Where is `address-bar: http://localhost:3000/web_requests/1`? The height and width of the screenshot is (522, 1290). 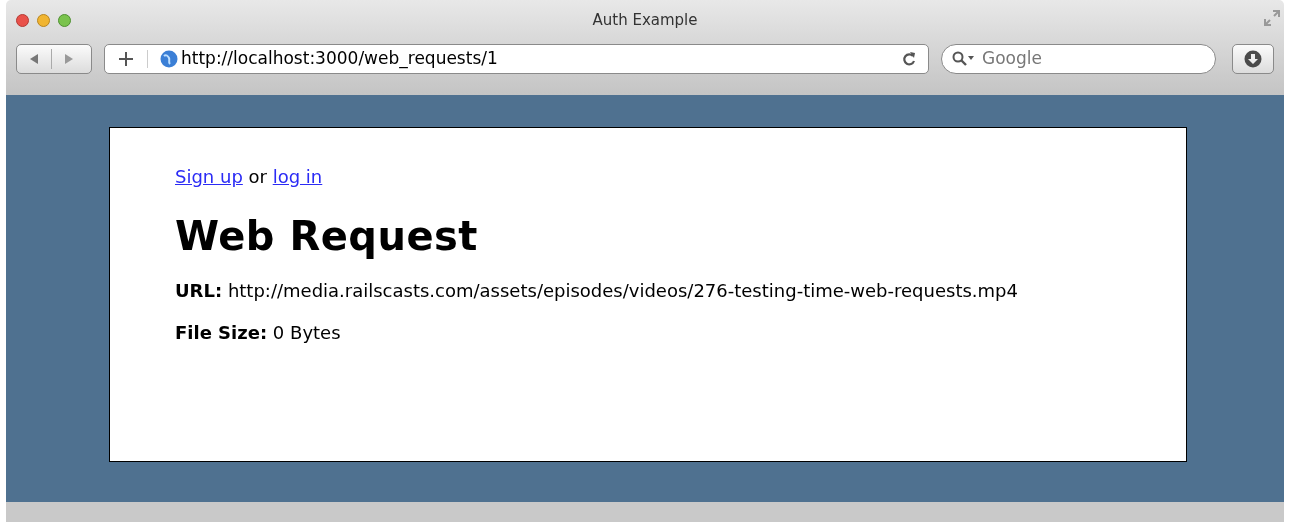
address-bar: http://localhost:3000/web_requests/1 is located at coordinates (516, 59).